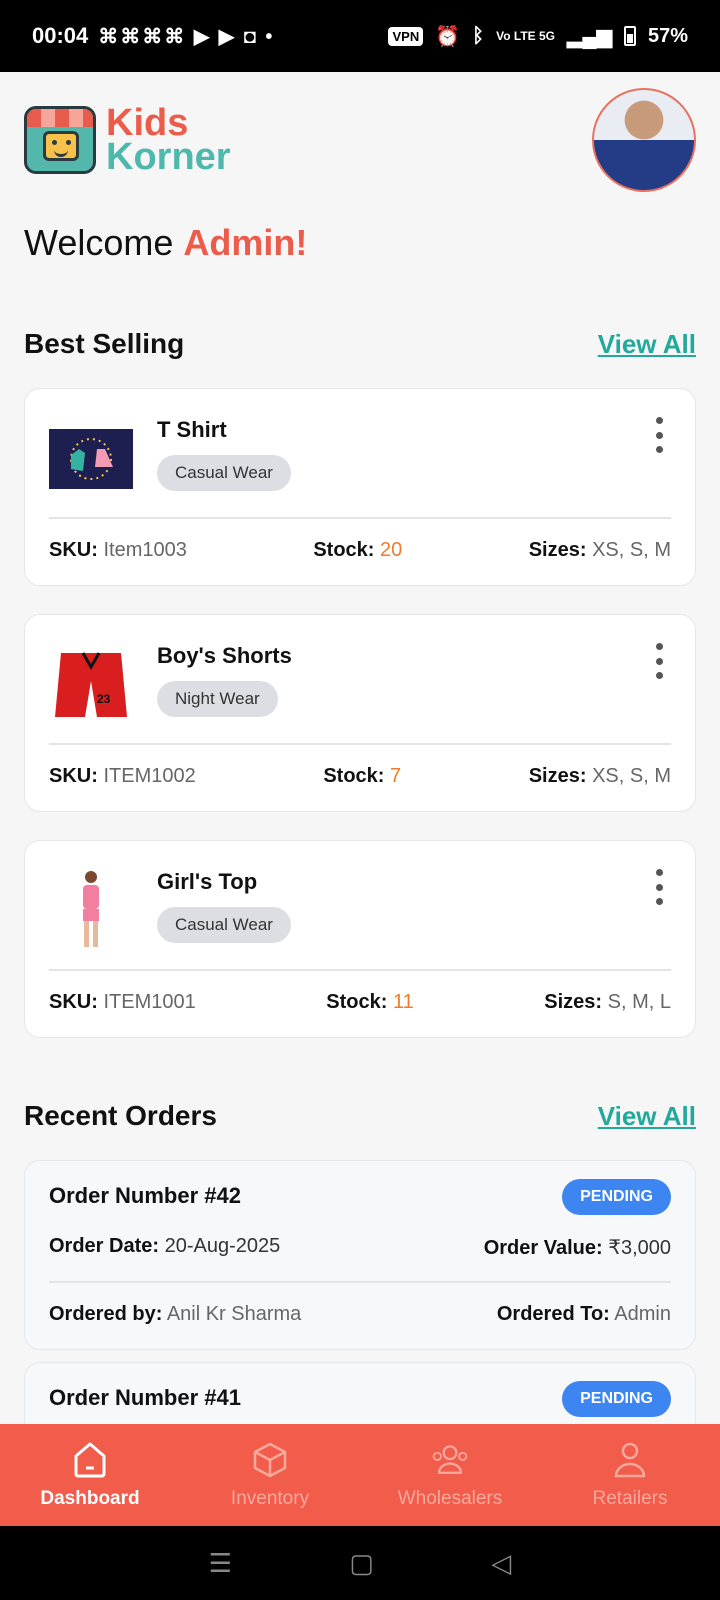 The width and height of the screenshot is (720, 1600). I want to click on battery-level: 57%, so click(667, 35).